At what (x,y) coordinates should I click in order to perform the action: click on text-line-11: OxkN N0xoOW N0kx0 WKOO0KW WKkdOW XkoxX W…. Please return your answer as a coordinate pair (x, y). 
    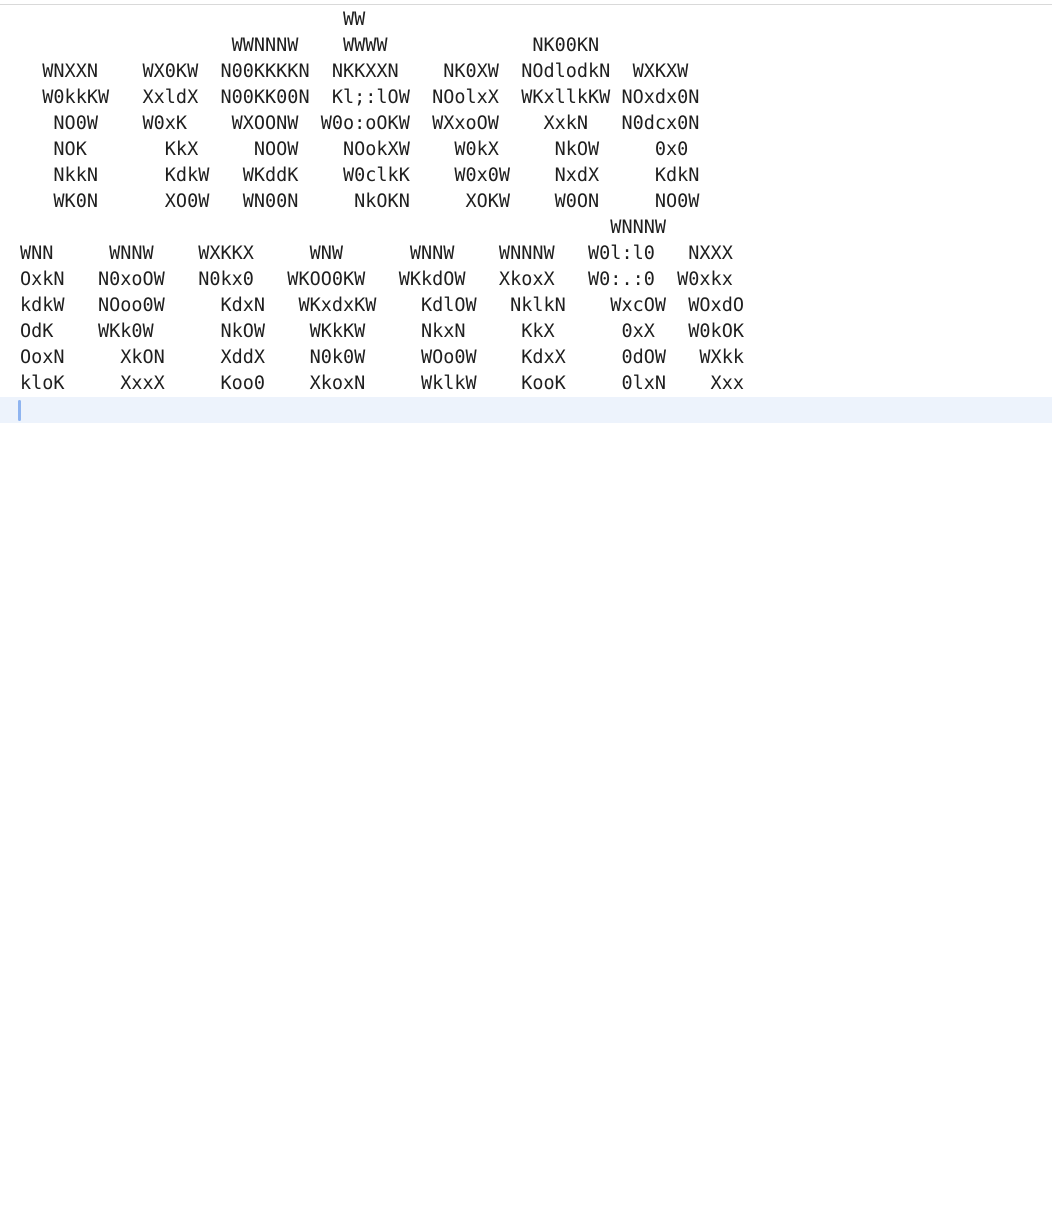
    Looking at the image, I should click on (526, 280).